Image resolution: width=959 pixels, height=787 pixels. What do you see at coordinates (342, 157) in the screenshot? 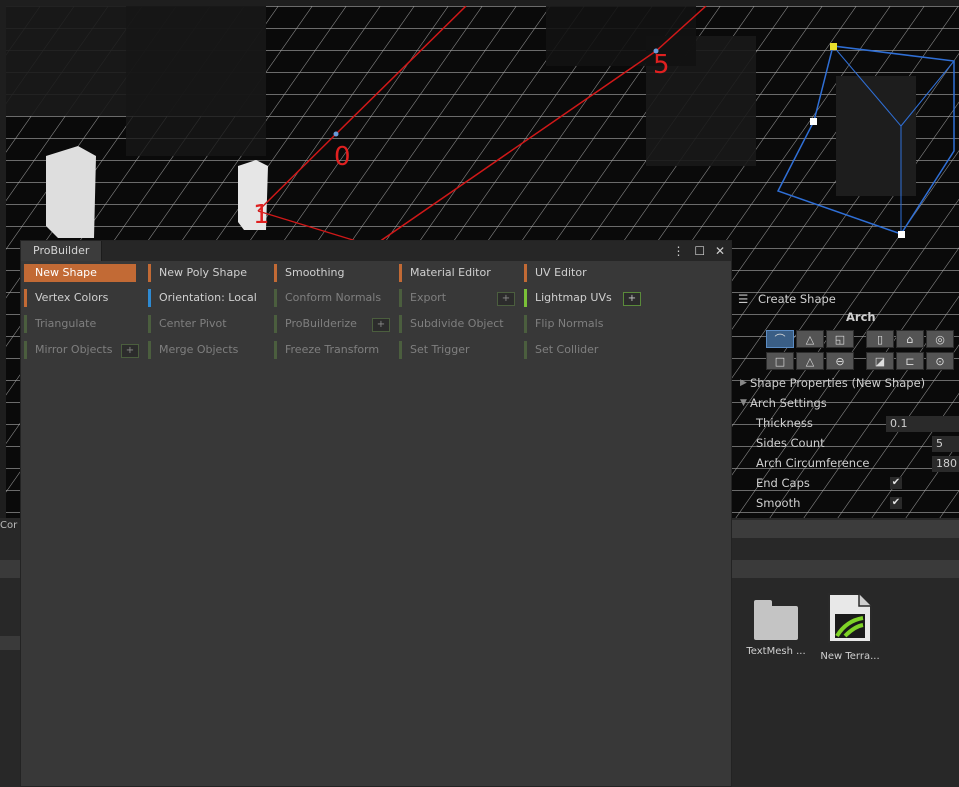
I see `scene-label-0: 0` at bounding box center [342, 157].